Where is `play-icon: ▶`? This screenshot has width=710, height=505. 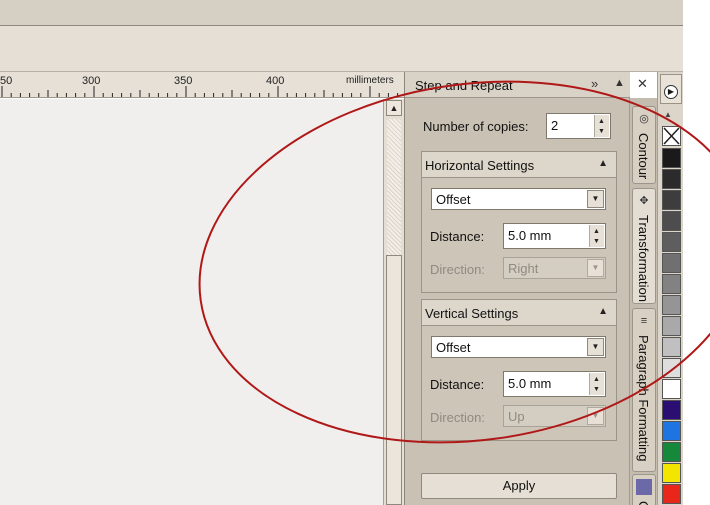
play-icon: ▶ is located at coordinates (671, 92).